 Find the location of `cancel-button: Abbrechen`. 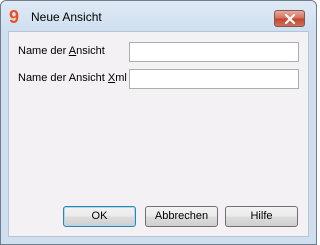

cancel-button: Abbrechen is located at coordinates (181, 216).